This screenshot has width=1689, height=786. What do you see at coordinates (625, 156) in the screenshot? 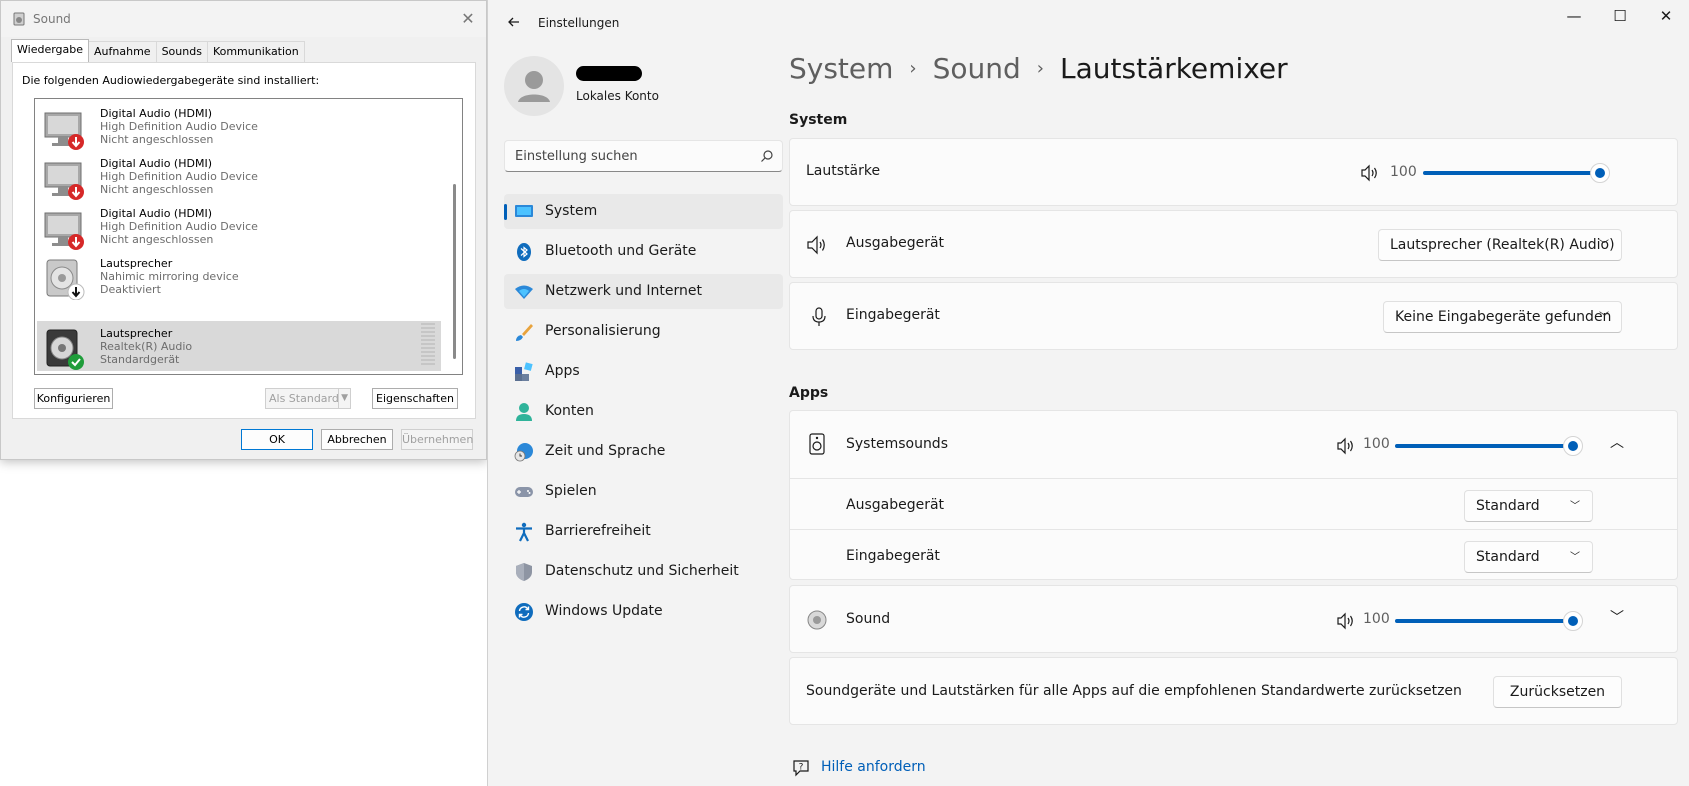
I see `search-input` at bounding box center [625, 156].